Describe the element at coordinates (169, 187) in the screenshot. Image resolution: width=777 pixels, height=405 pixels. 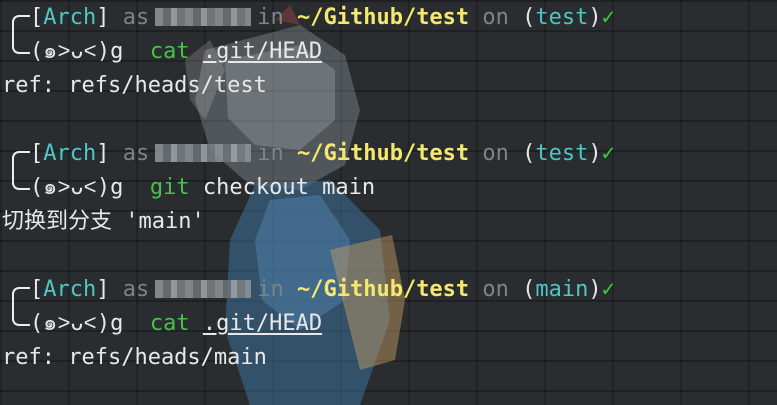
I see `command-name: git` at that location.